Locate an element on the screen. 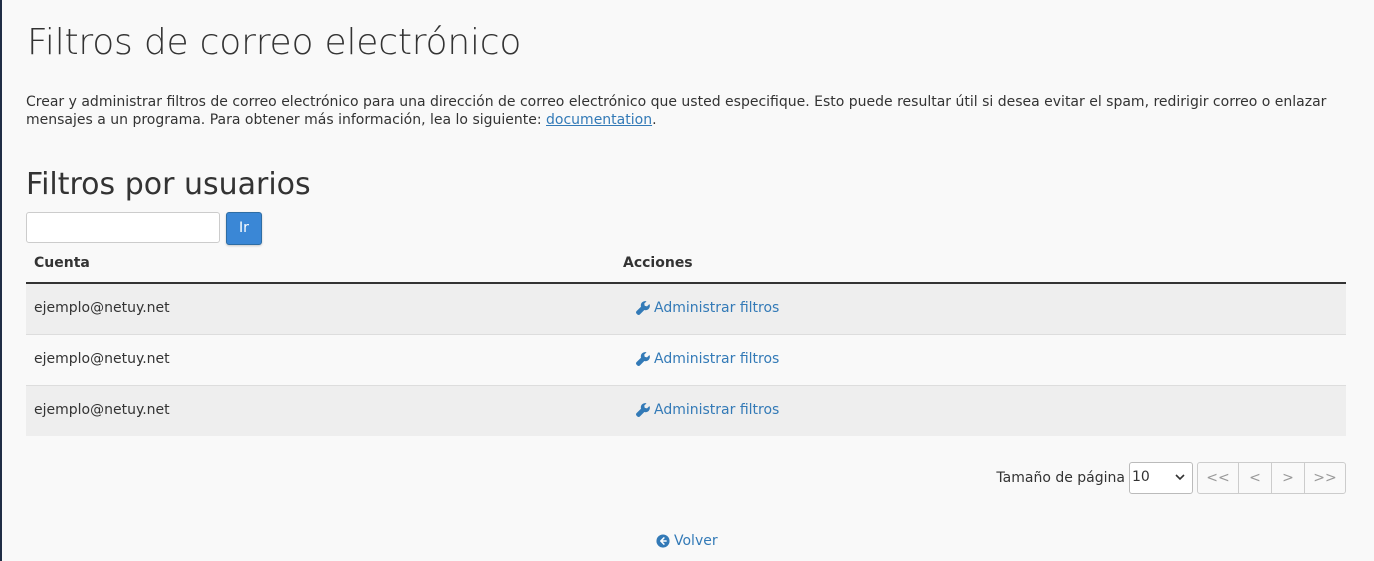  page-size-value: 10 is located at coordinates (1141, 477).